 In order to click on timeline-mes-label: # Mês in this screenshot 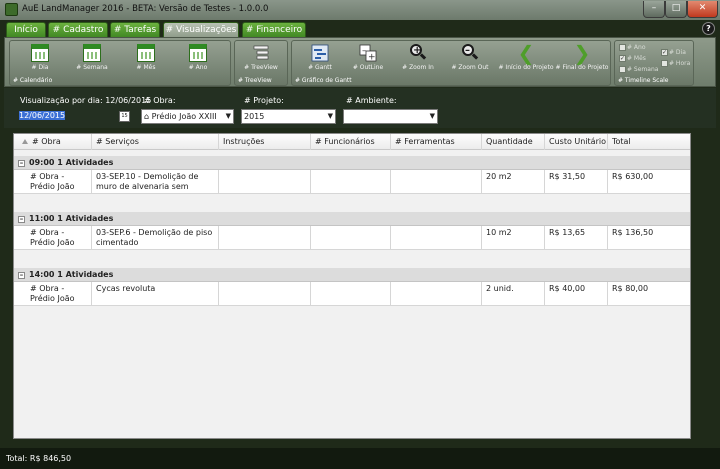, I will do `click(636, 58)`.